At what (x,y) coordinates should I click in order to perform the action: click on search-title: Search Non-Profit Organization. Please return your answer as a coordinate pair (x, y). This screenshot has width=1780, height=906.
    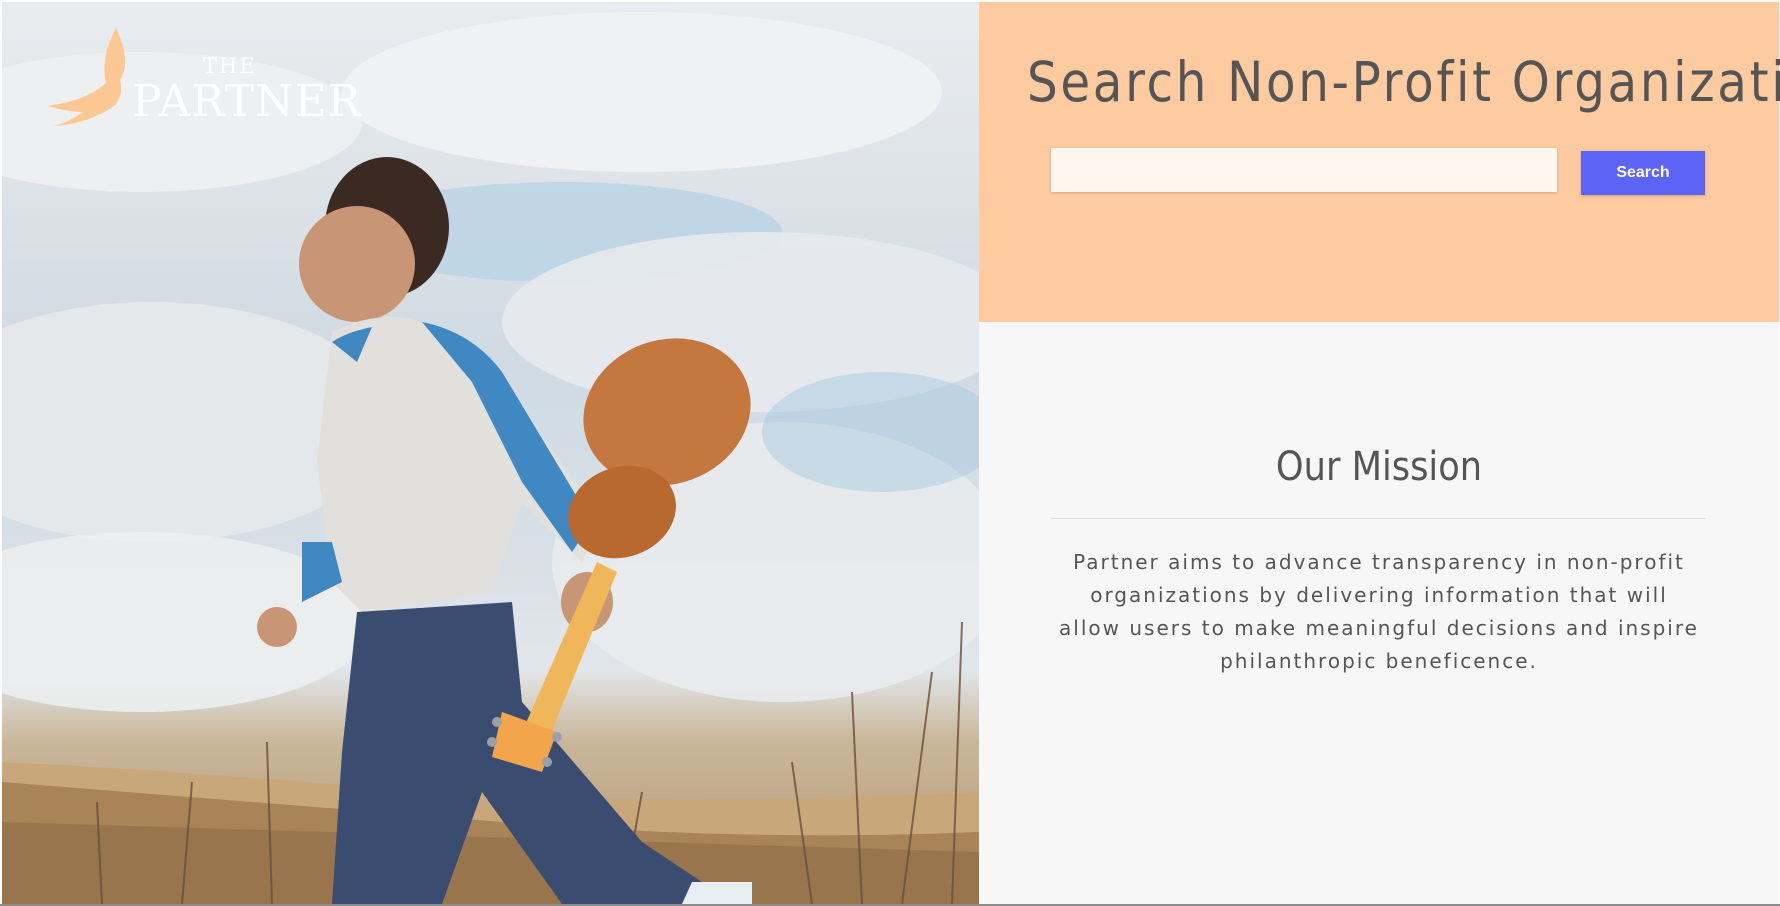
    Looking at the image, I should click on (1403, 82).